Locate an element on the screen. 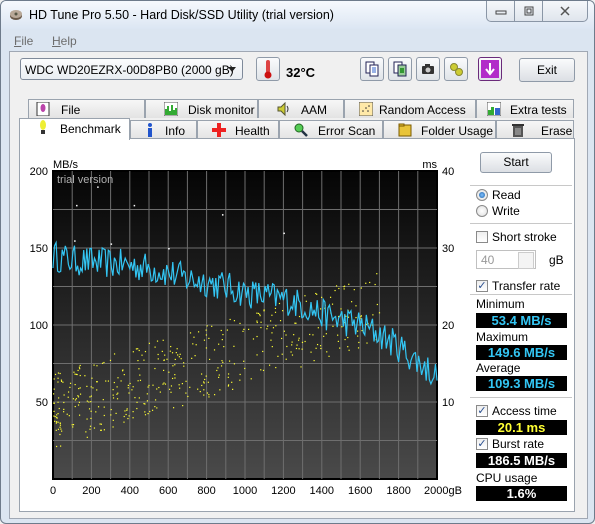 This screenshot has height=524, width=595. y-left-unit: MB/s is located at coordinates (66, 165).